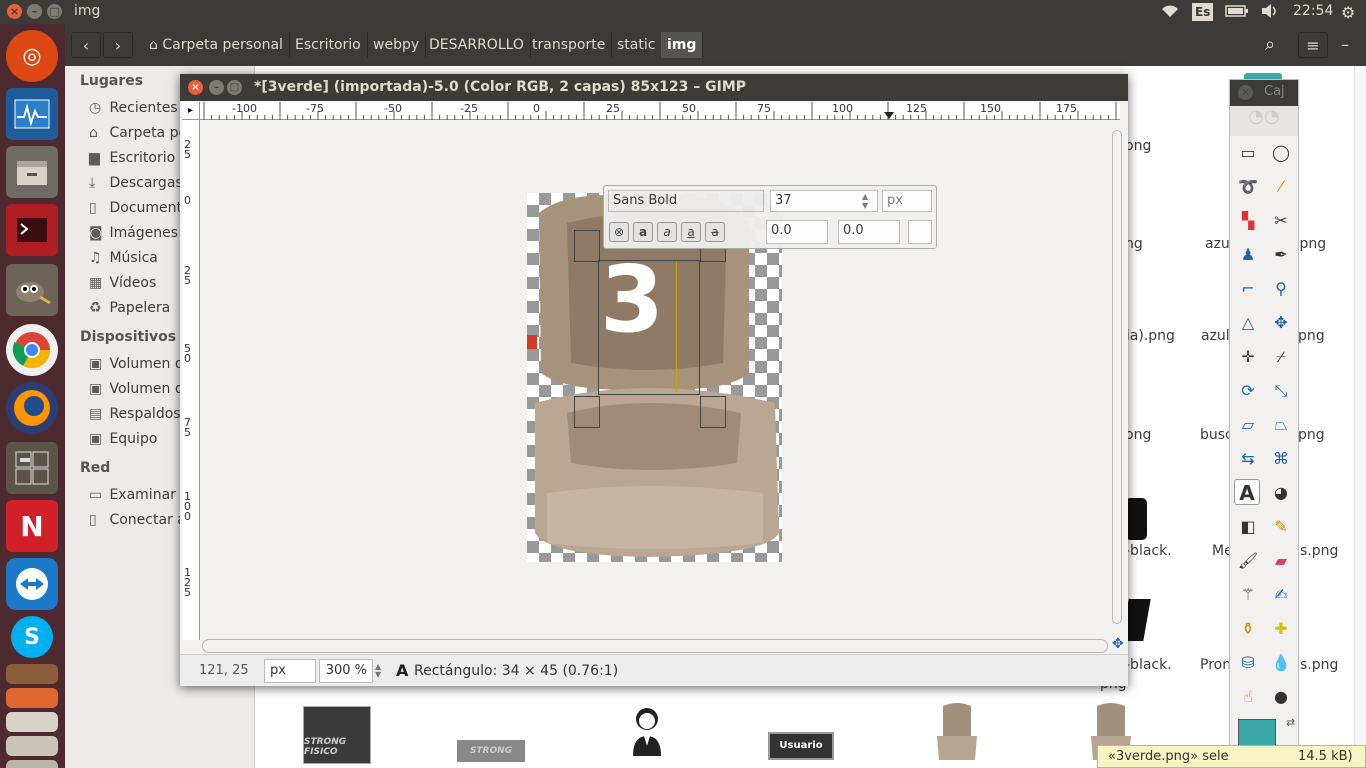 This screenshot has height=768, width=1366. What do you see at coordinates (32, 350) in the screenshot?
I see `chrome-icon` at bounding box center [32, 350].